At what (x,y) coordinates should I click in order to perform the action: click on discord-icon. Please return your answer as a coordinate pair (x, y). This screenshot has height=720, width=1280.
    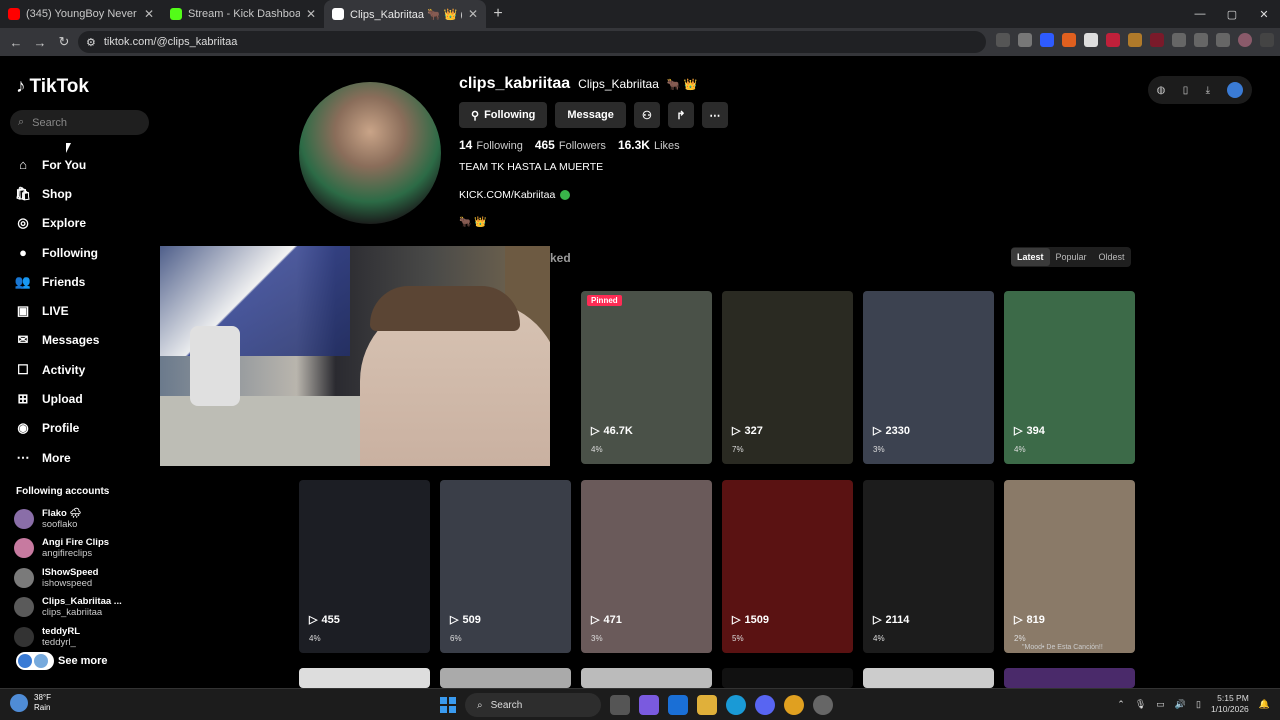
    Looking at the image, I should click on (765, 705).